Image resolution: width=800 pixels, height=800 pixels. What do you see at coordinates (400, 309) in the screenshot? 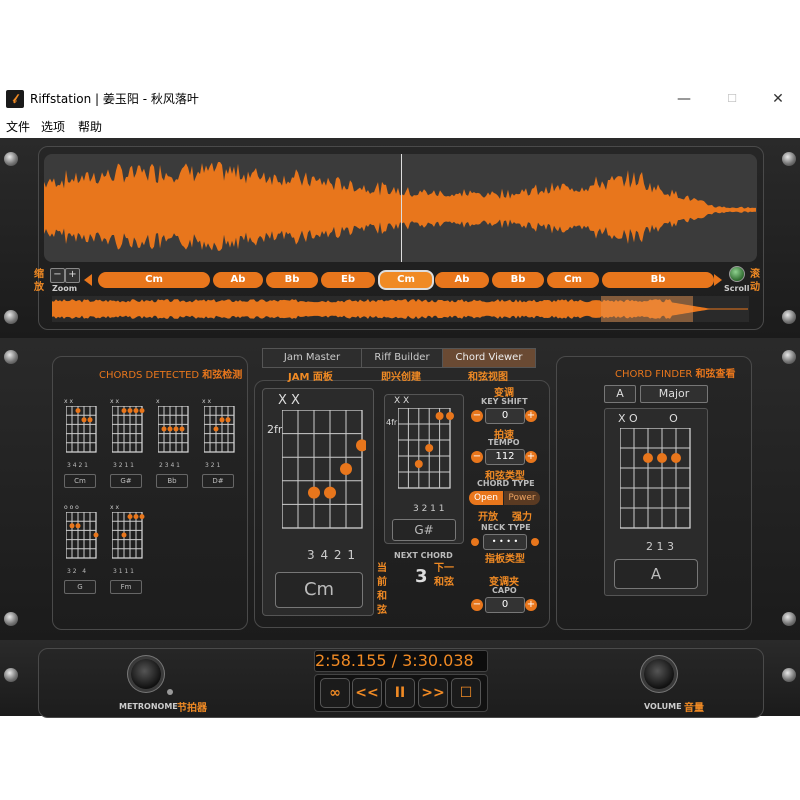
I see `overview-waveform` at bounding box center [400, 309].